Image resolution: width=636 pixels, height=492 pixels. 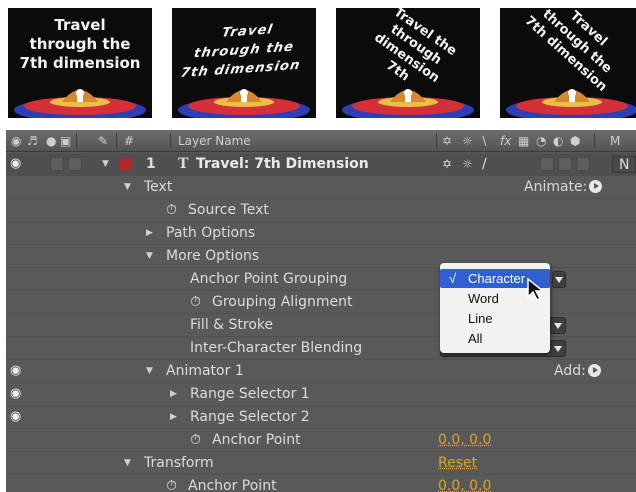 What do you see at coordinates (408, 63) in the screenshot?
I see `preview-thumbnail-3: Travel the through dimension 7th` at bounding box center [408, 63].